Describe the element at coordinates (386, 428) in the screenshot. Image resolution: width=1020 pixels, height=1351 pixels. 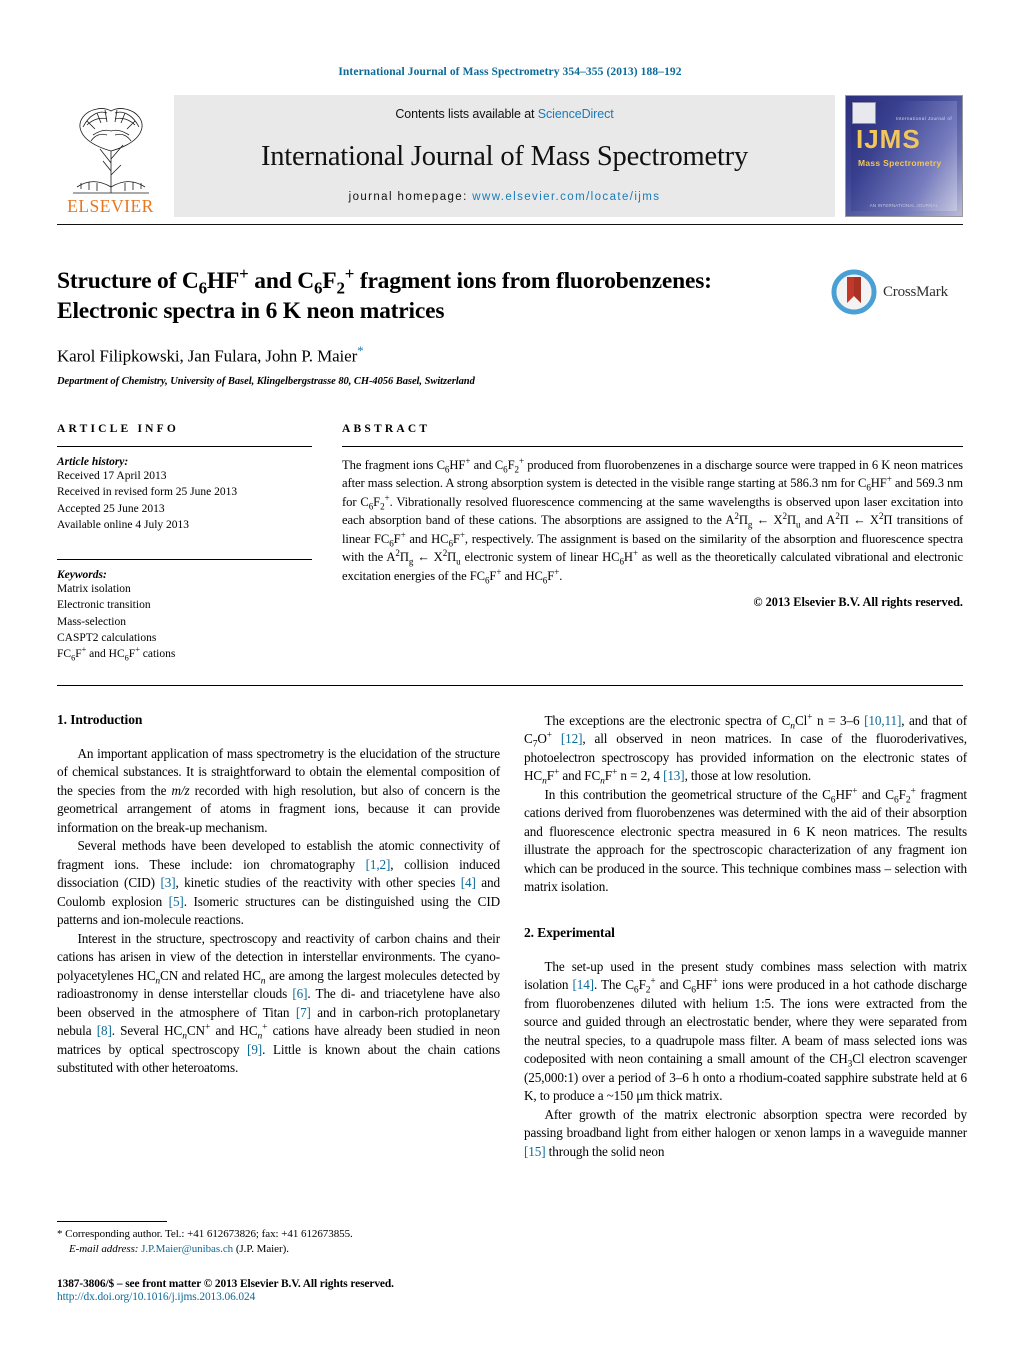
I see `abstract-heading: ABSTRACT` at that location.